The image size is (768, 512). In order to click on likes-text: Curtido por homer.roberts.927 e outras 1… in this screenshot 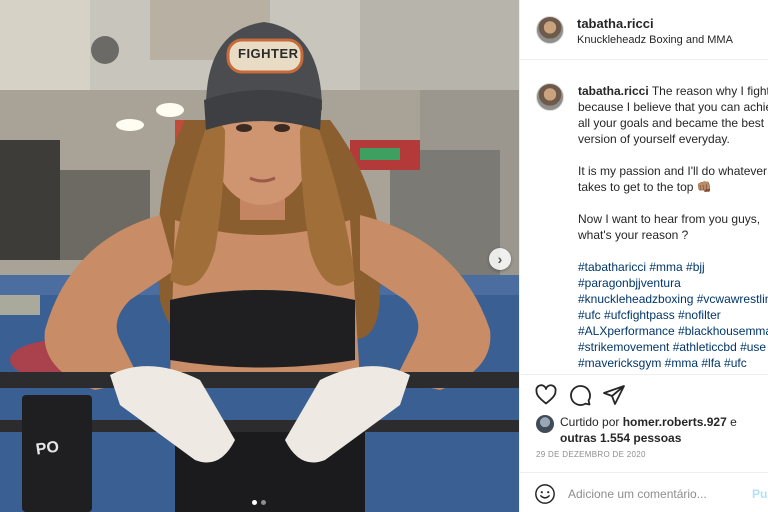, I will do `click(664, 430)`.